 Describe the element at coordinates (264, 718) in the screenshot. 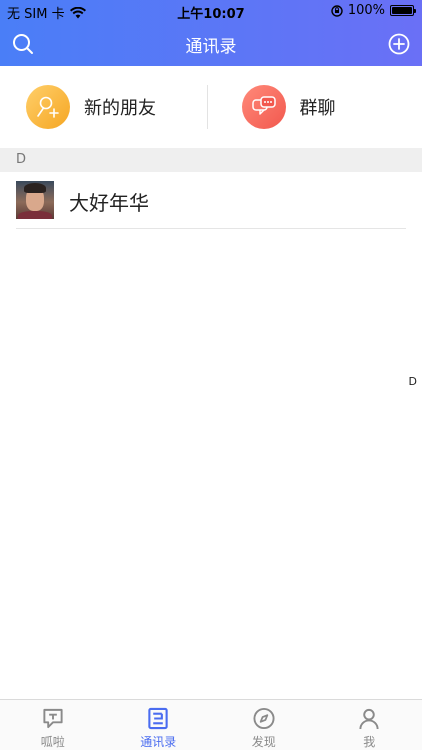

I see `compass-icon` at that location.